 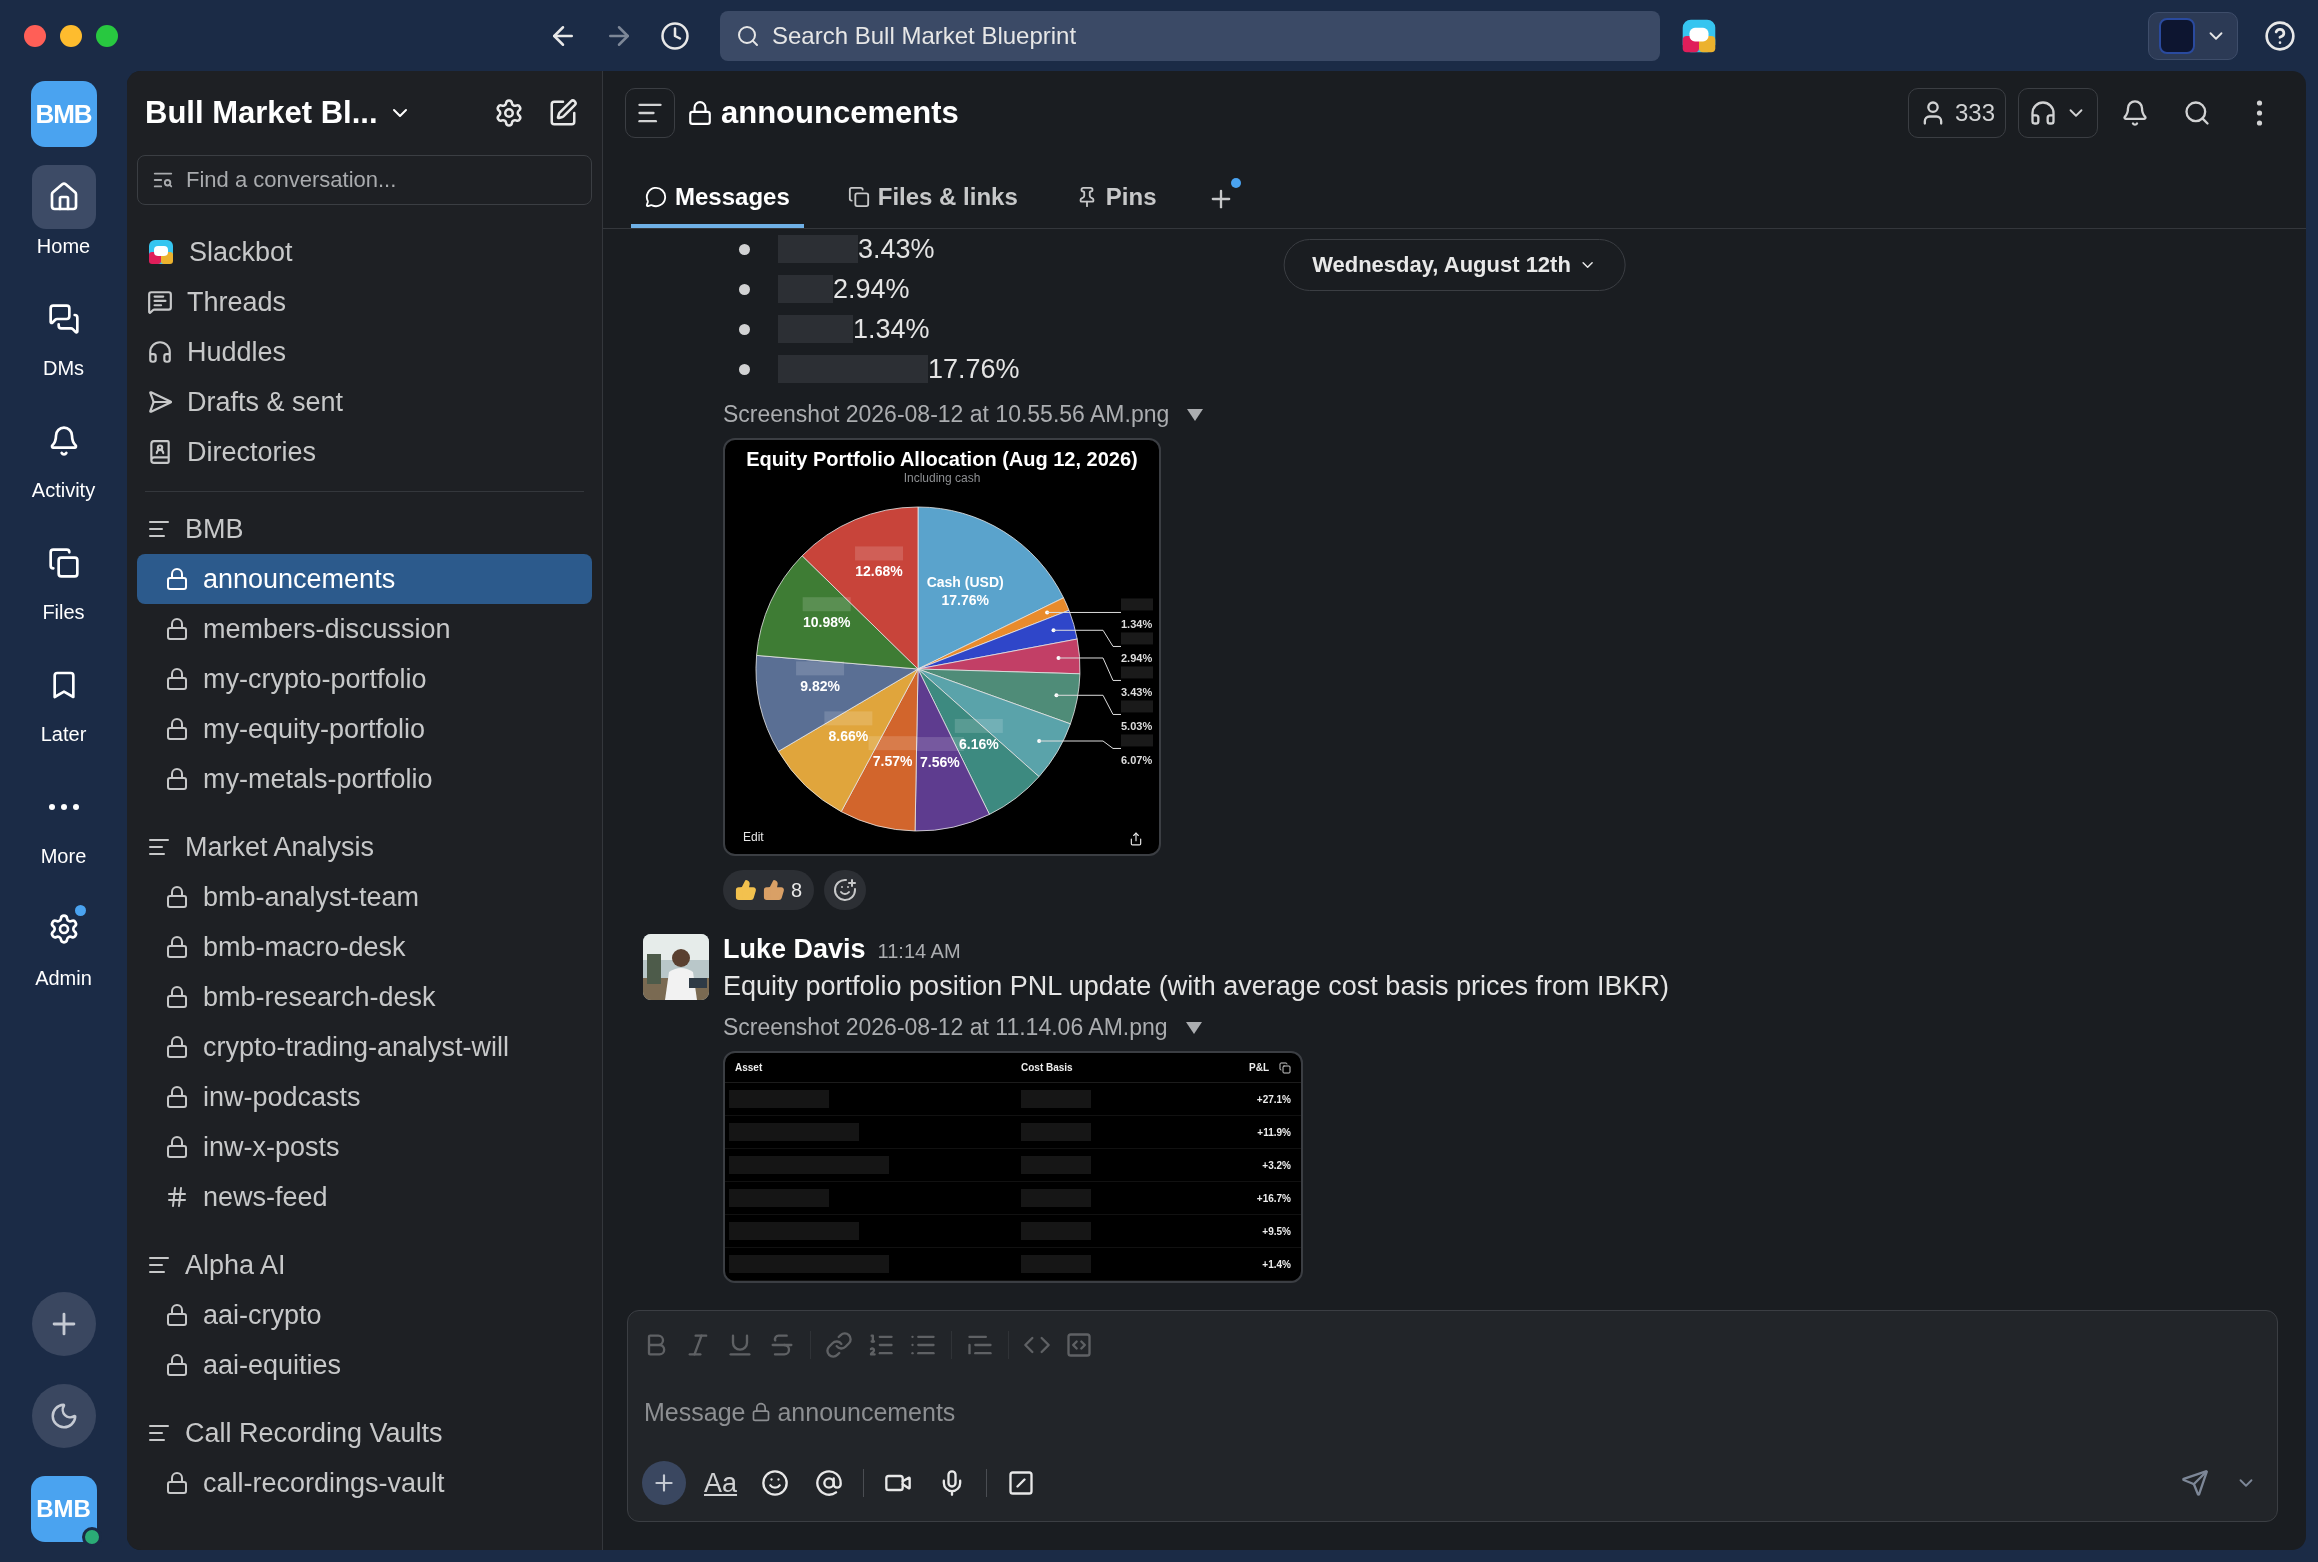 What do you see at coordinates (650, 113) in the screenshot?
I see `channel-details-button` at bounding box center [650, 113].